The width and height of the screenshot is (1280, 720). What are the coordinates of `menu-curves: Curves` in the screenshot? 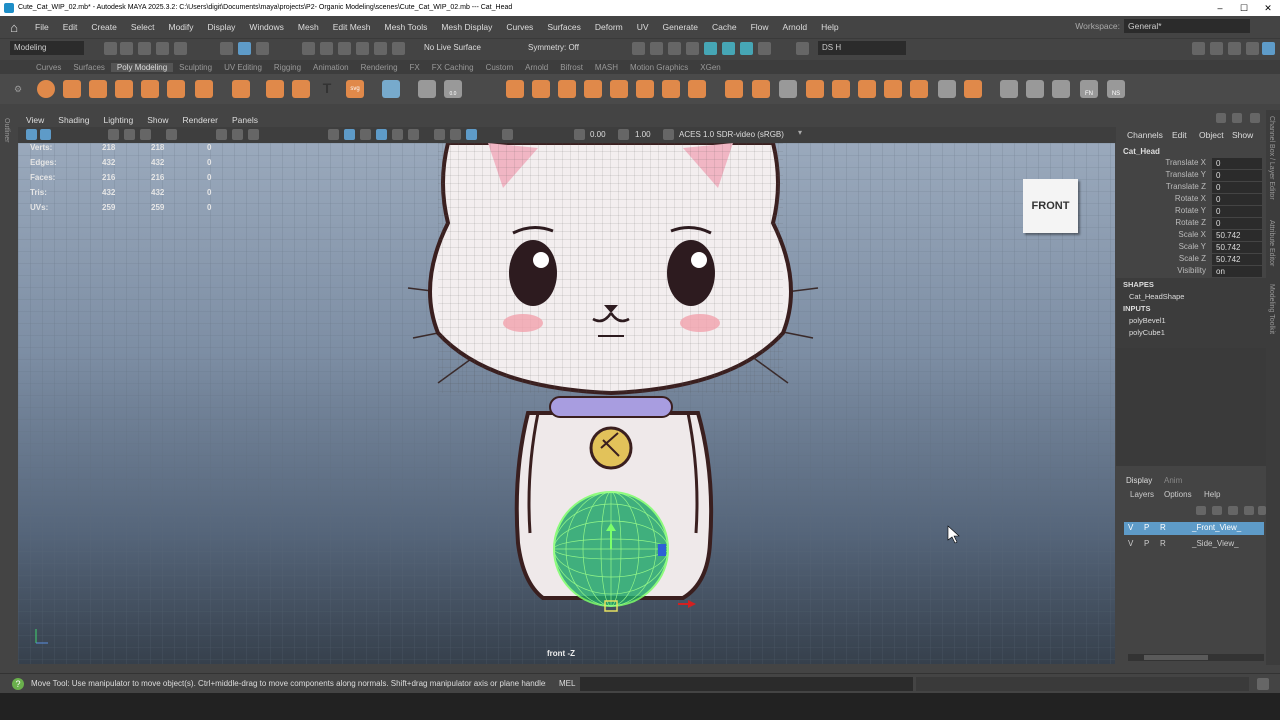 It's located at (519, 27).